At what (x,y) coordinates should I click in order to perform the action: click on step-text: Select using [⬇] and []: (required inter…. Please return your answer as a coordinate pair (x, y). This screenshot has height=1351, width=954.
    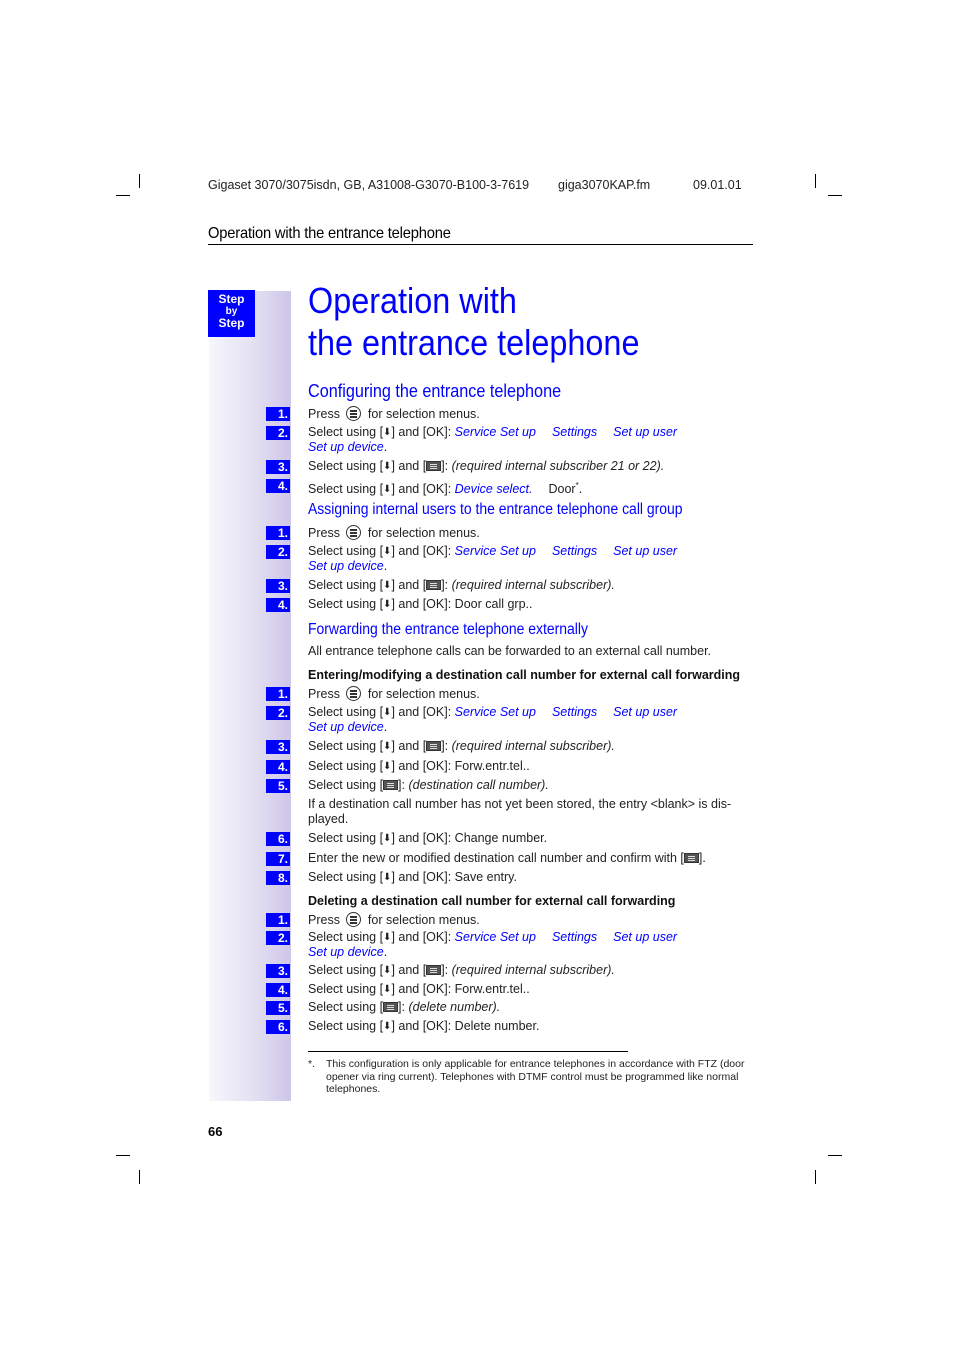
    Looking at the image, I should click on (461, 970).